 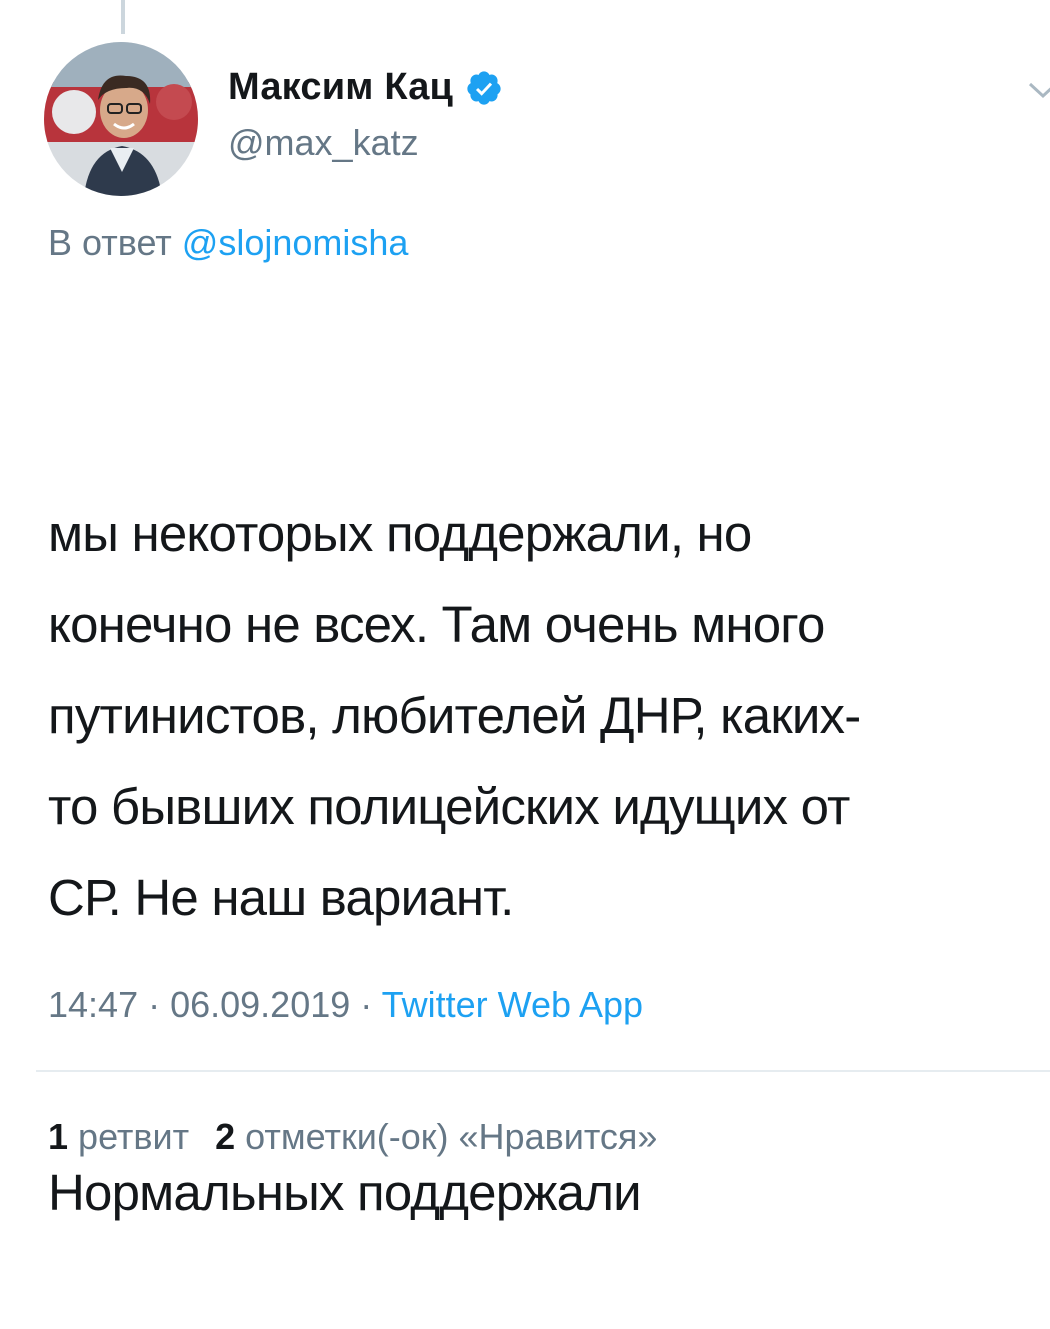 I want to click on verified-badge-icon, so click(x=484, y=87).